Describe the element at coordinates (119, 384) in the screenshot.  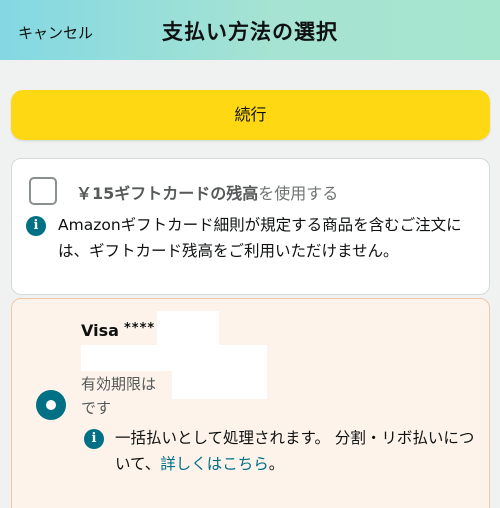
I see `expiry-label: 有効期限は` at that location.